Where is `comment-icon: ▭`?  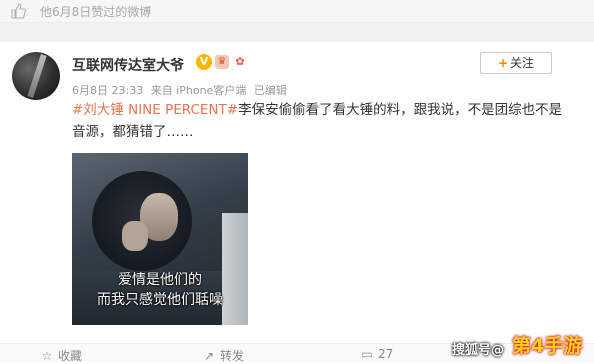
comment-icon: ▭ is located at coordinates (367, 354).